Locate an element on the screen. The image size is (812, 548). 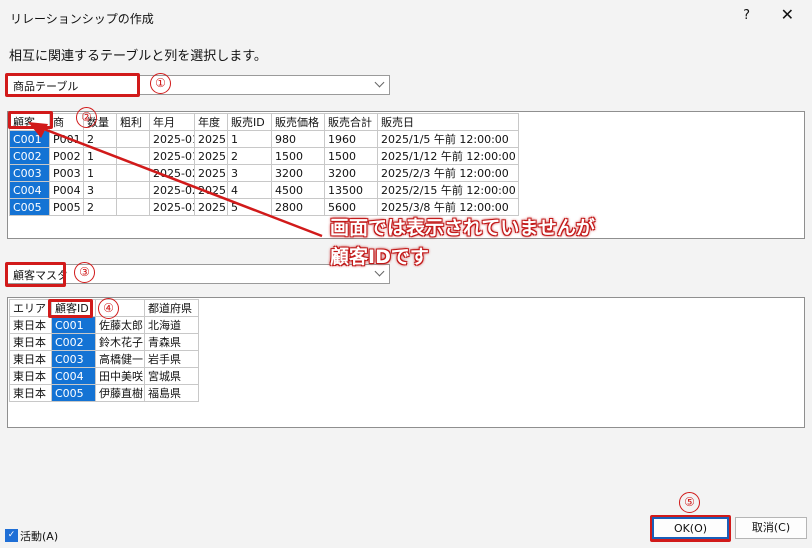
table1-cell: 1960 is located at coordinates (351, 139).